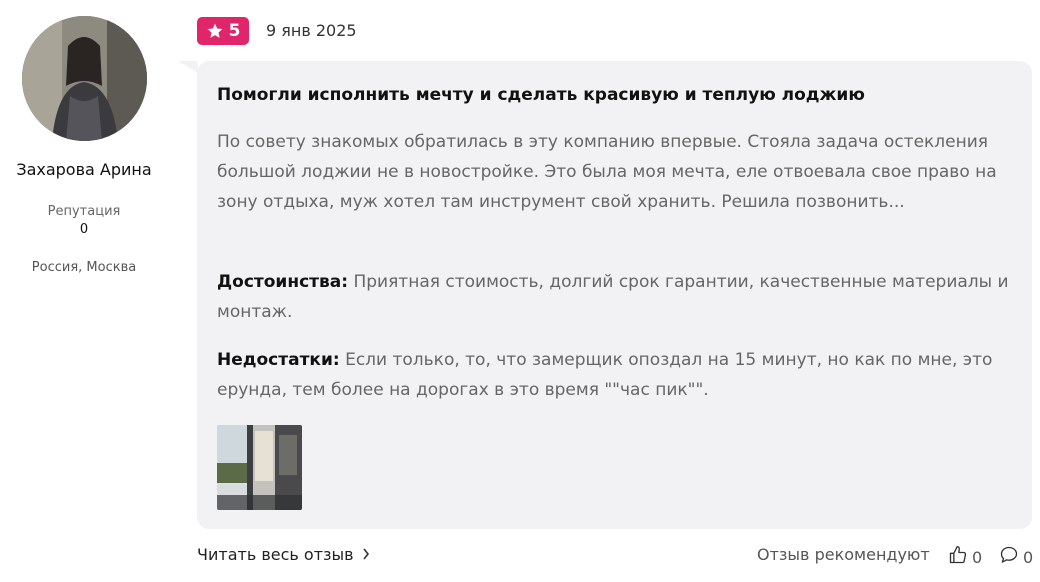 Image resolution: width=1040 pixels, height=582 pixels. I want to click on review-date: 9 янв 2025, so click(311, 30).